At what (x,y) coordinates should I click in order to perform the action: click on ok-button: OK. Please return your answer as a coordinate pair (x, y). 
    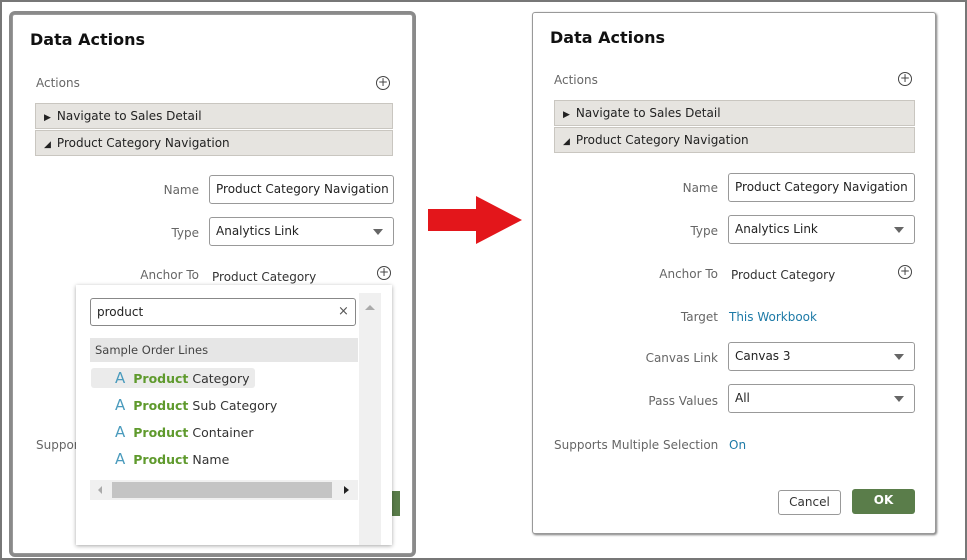
    Looking at the image, I should click on (883, 501).